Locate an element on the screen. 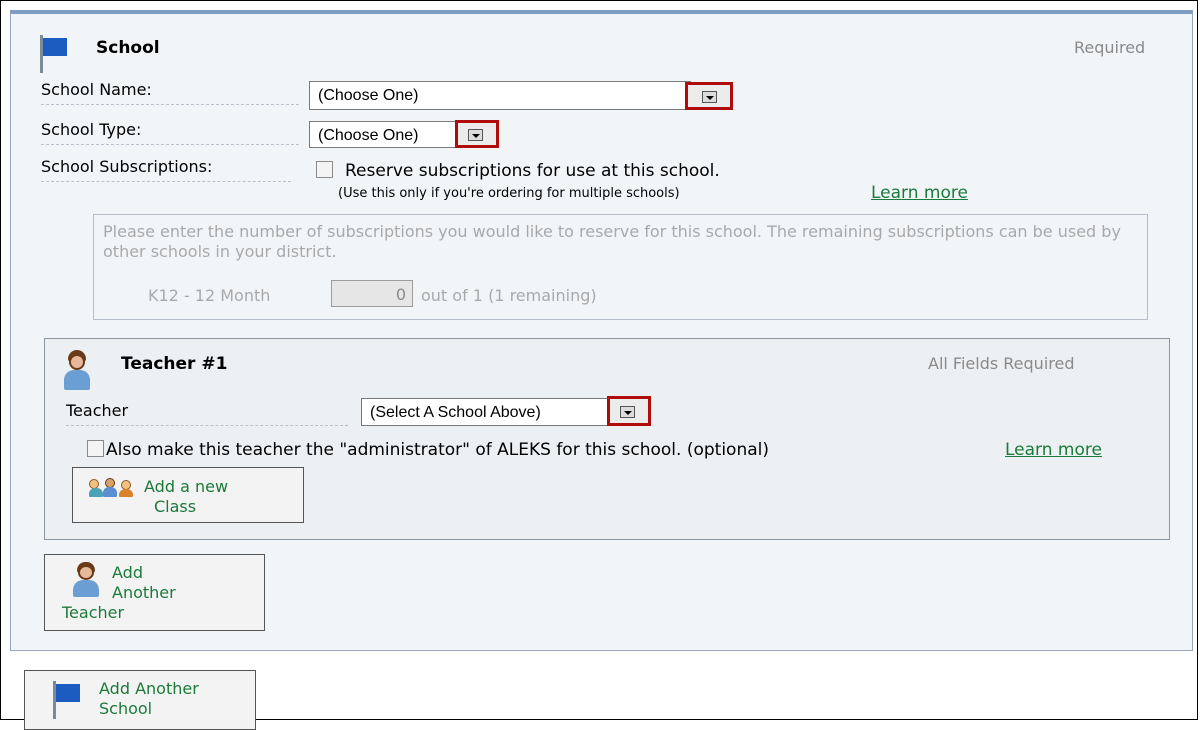 This screenshot has width=1200, height=730. plan-quantity-input: 0 is located at coordinates (372, 293).